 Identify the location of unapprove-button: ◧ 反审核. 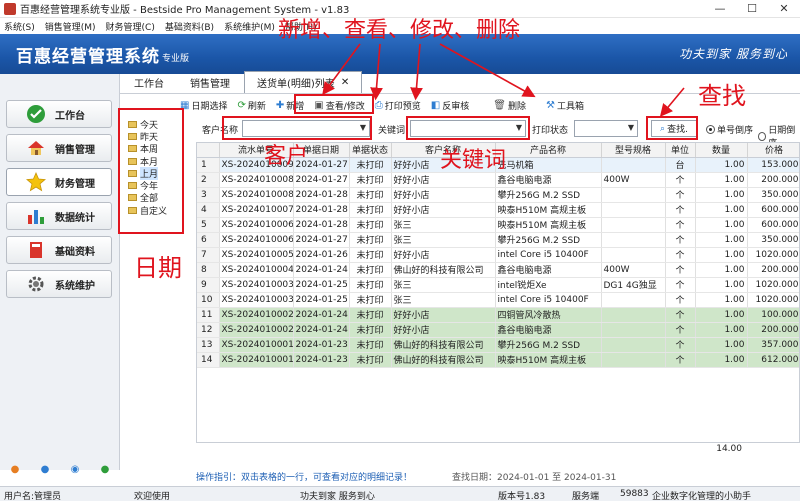
(450, 105).